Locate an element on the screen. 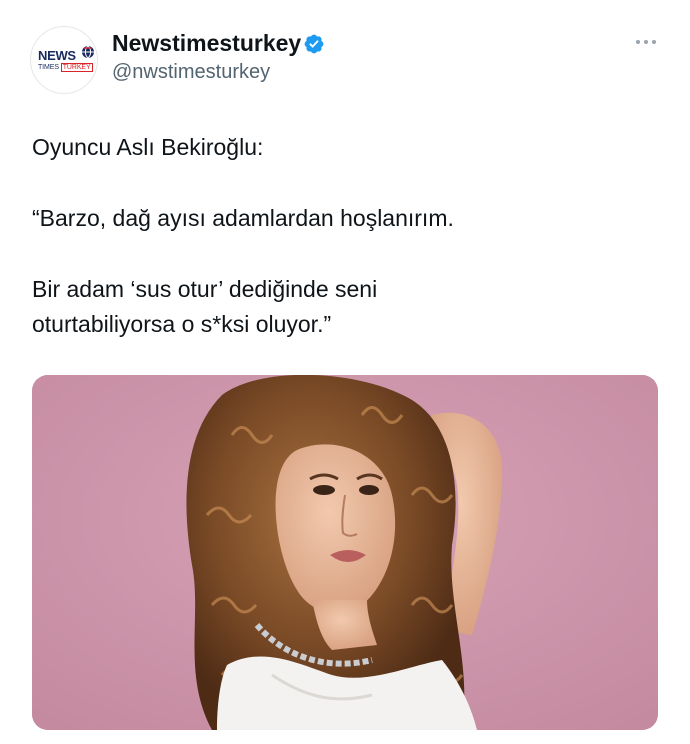 The width and height of the screenshot is (690, 744). avatar: NEWS TIMES TURKEY is located at coordinates (64, 60).